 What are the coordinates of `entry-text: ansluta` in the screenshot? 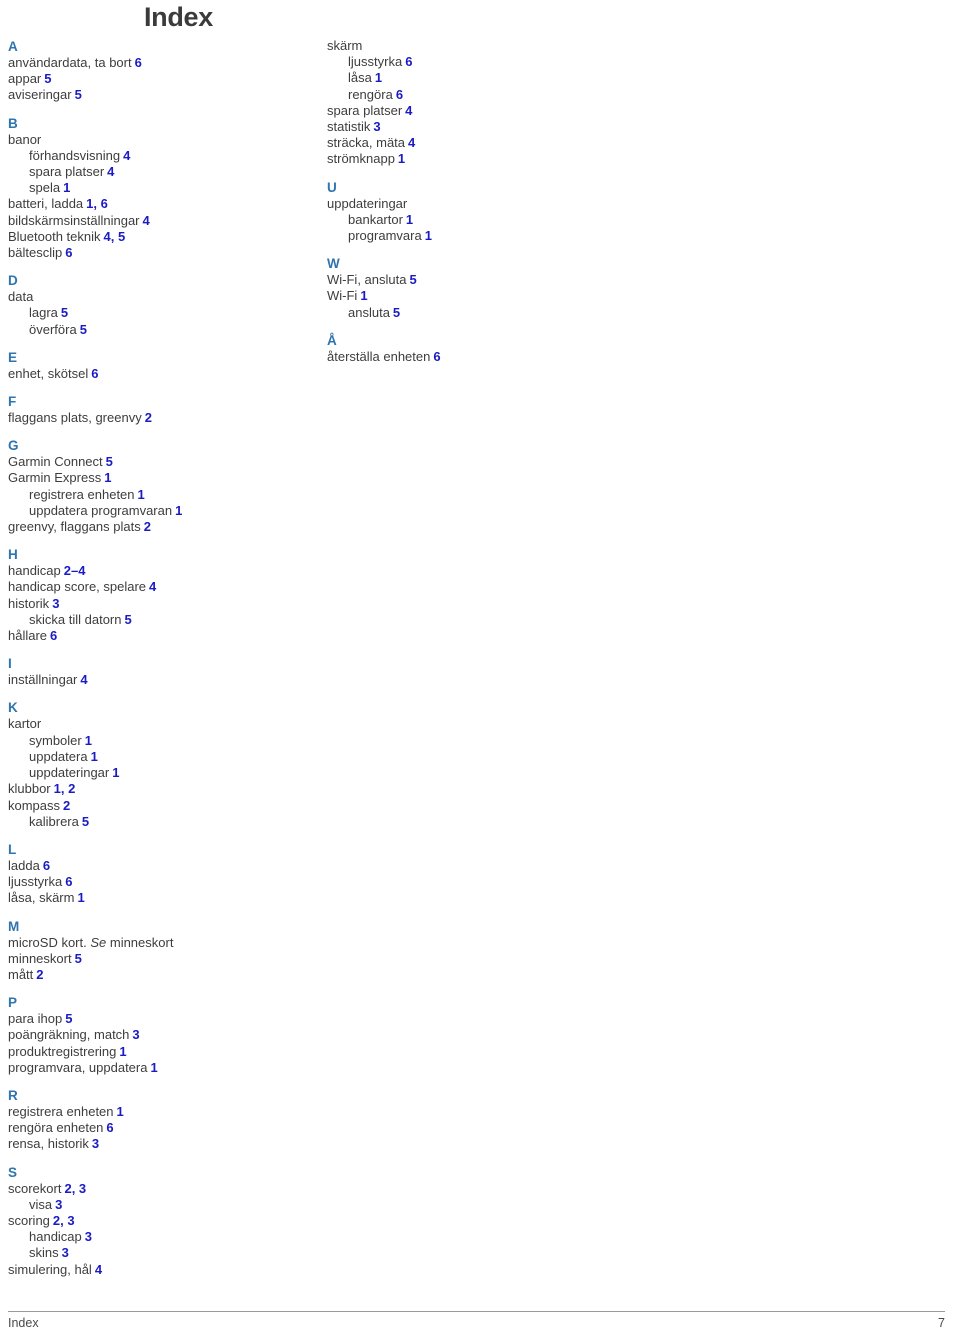 It's located at (369, 312).